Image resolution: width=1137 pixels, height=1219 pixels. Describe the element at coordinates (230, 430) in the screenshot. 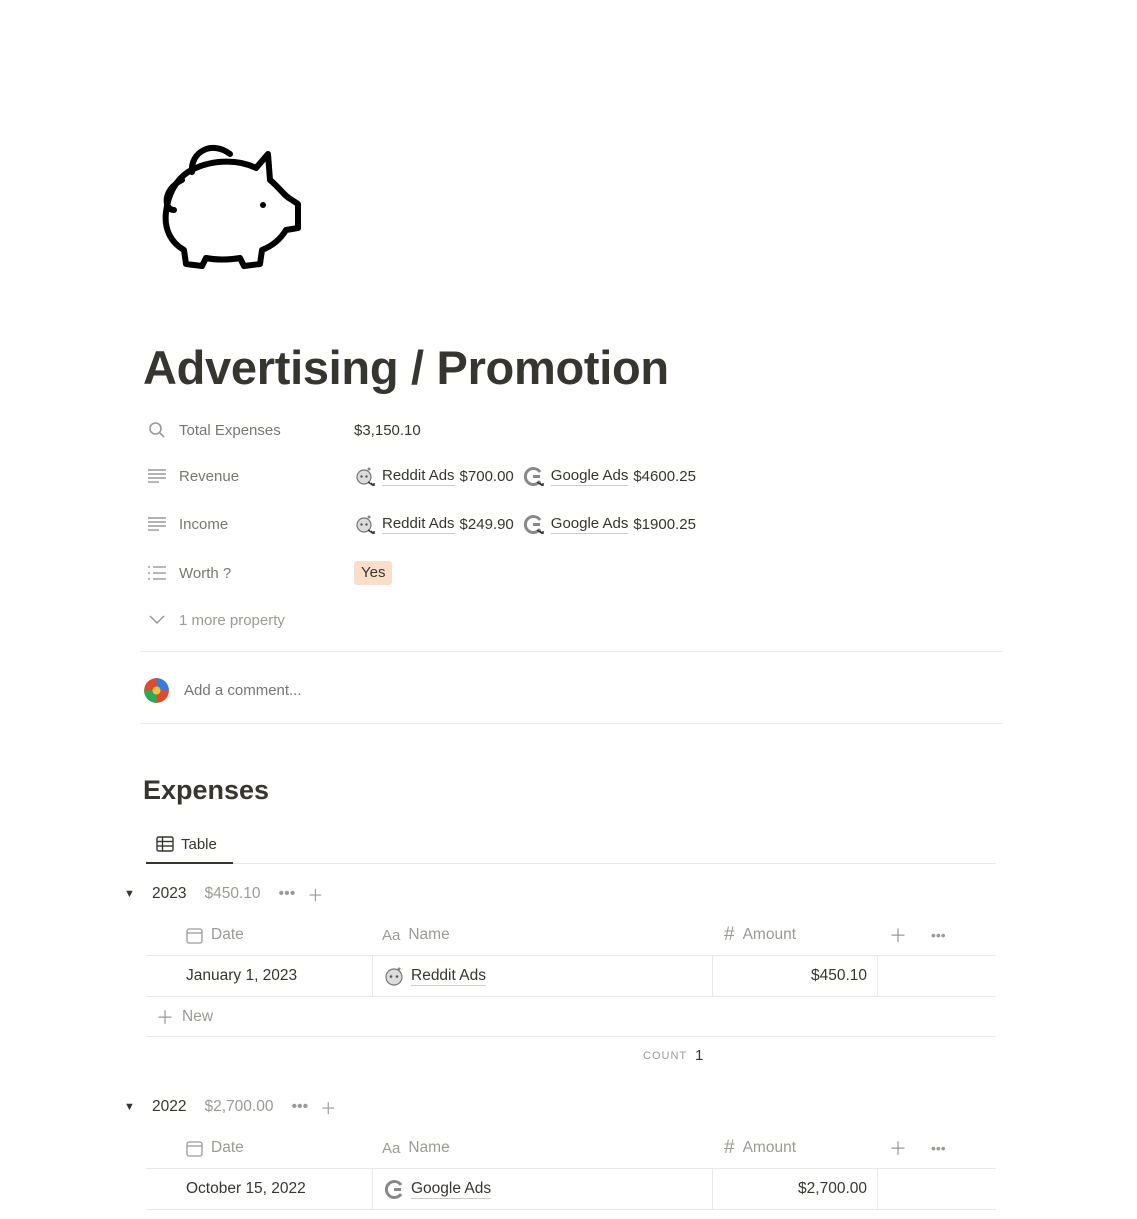

I see `property-label: Total Expenses` at that location.